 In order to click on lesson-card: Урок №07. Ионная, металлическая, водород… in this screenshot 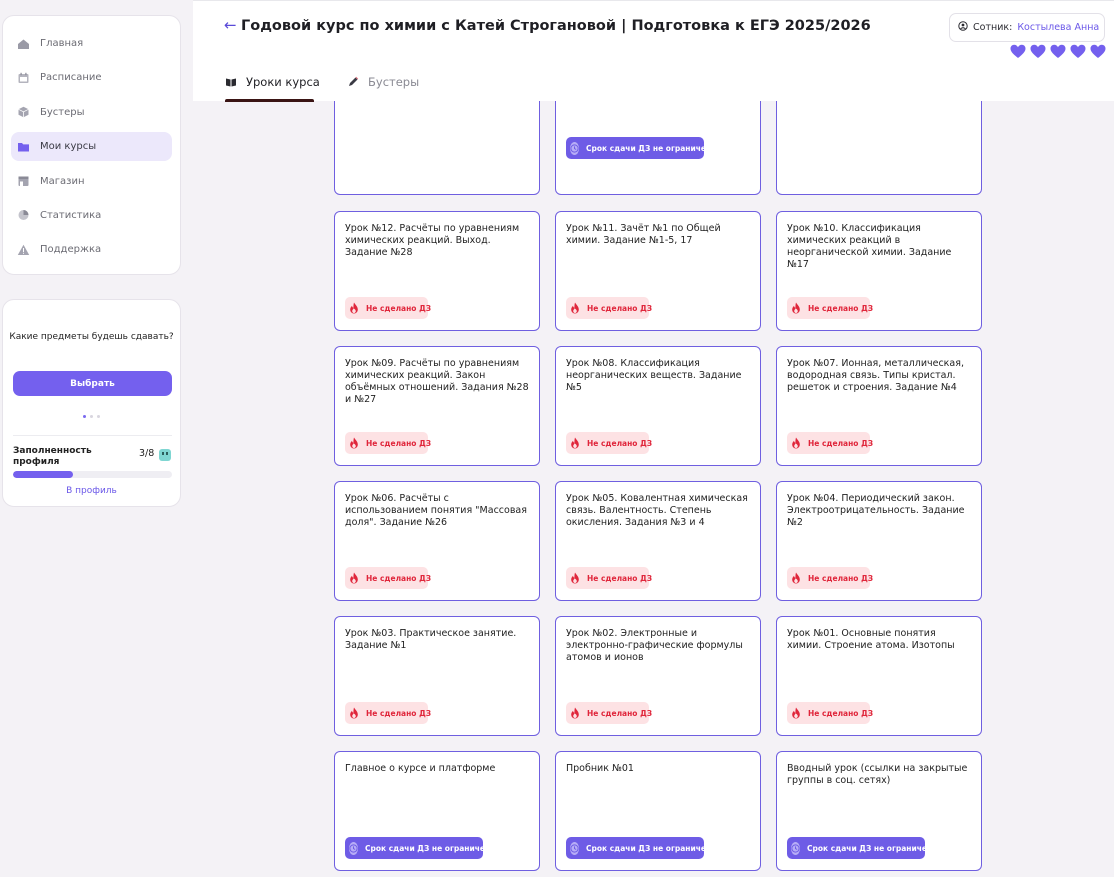, I will do `click(879, 406)`.